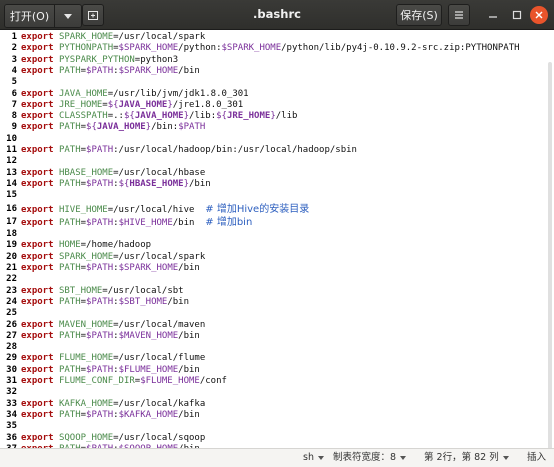  Describe the element at coordinates (11, 172) in the screenshot. I see `line-number: 13` at that location.